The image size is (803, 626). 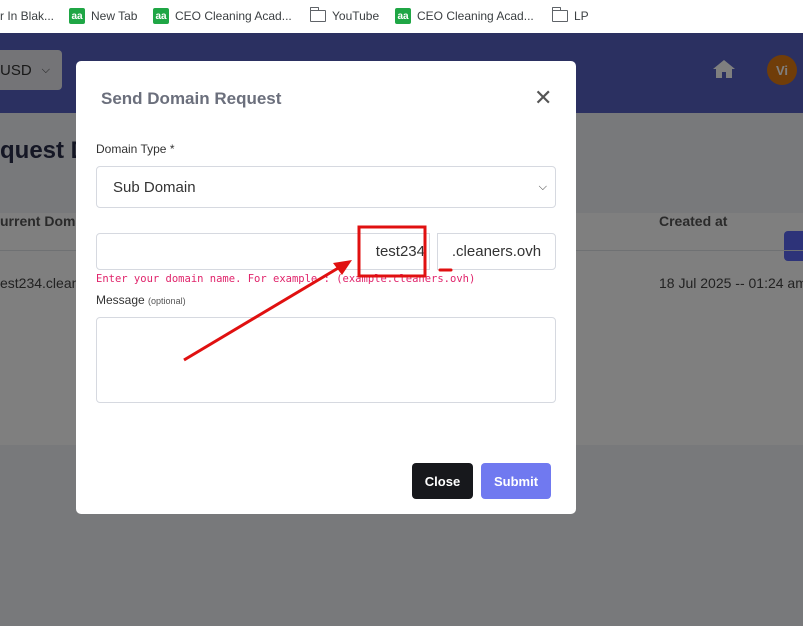 I want to click on bookmark-youtube-folder: YouTube, so click(x=344, y=16).